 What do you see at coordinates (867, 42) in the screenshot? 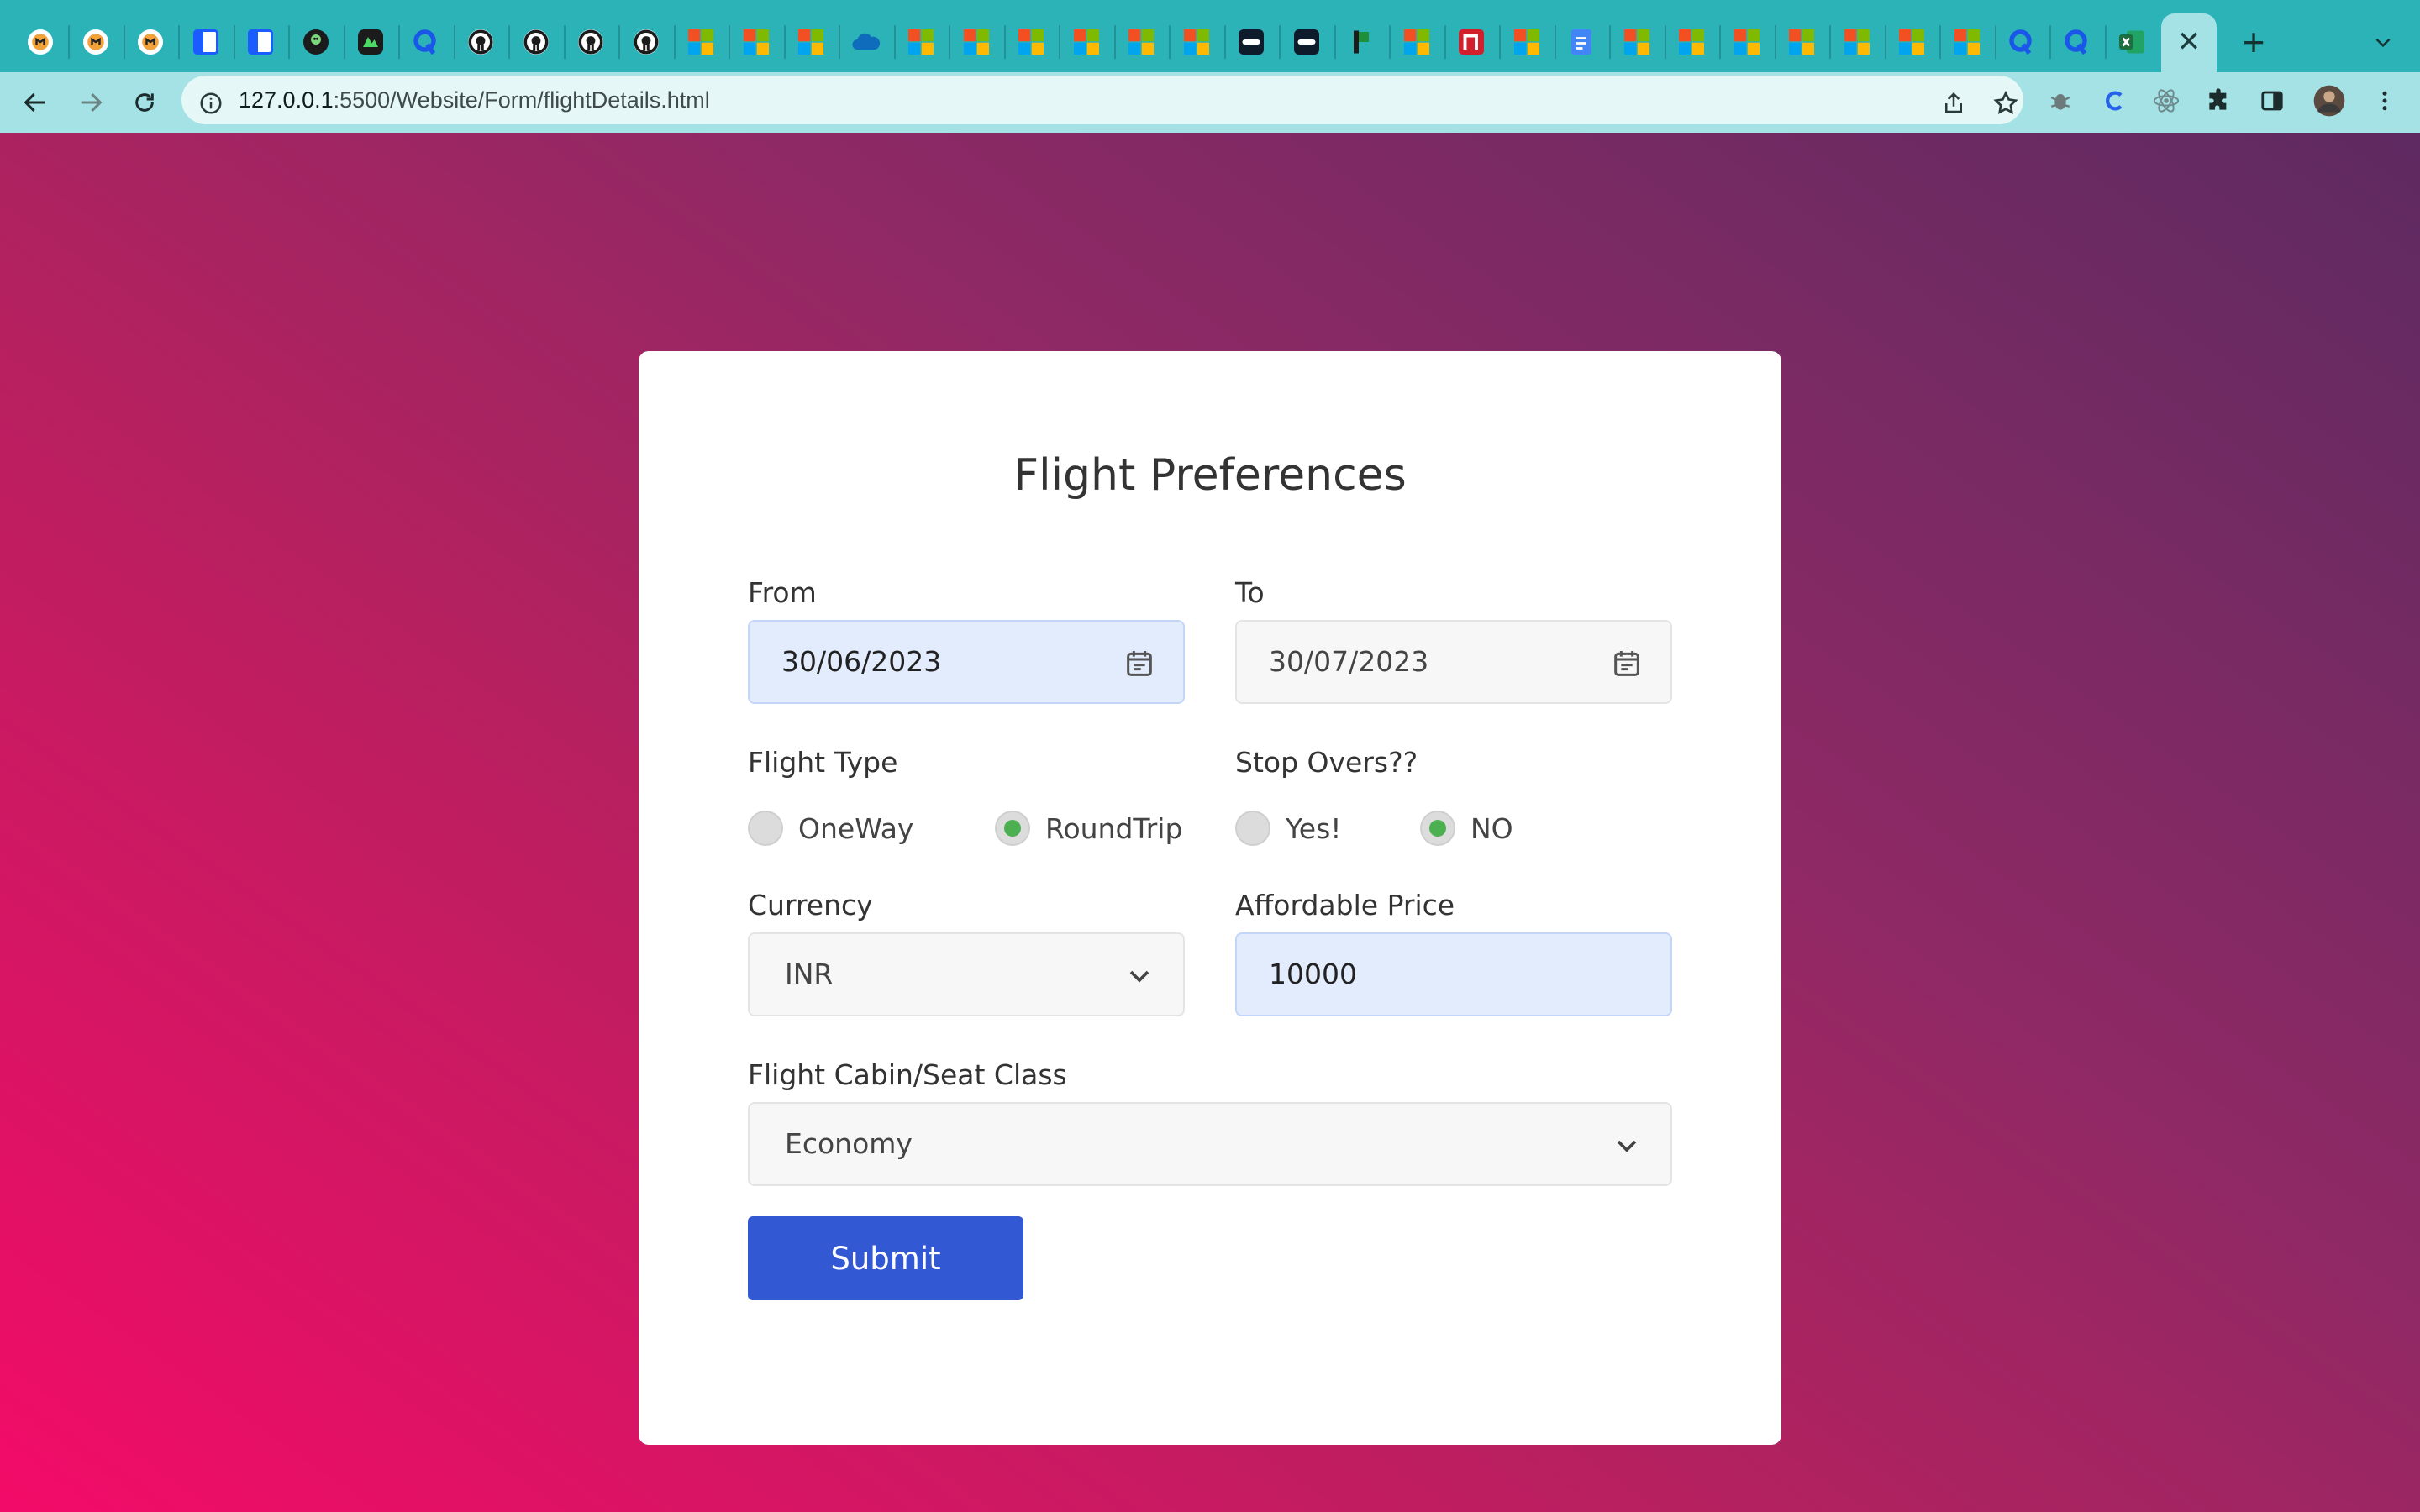
I see `onedrive-cloud-icon` at bounding box center [867, 42].